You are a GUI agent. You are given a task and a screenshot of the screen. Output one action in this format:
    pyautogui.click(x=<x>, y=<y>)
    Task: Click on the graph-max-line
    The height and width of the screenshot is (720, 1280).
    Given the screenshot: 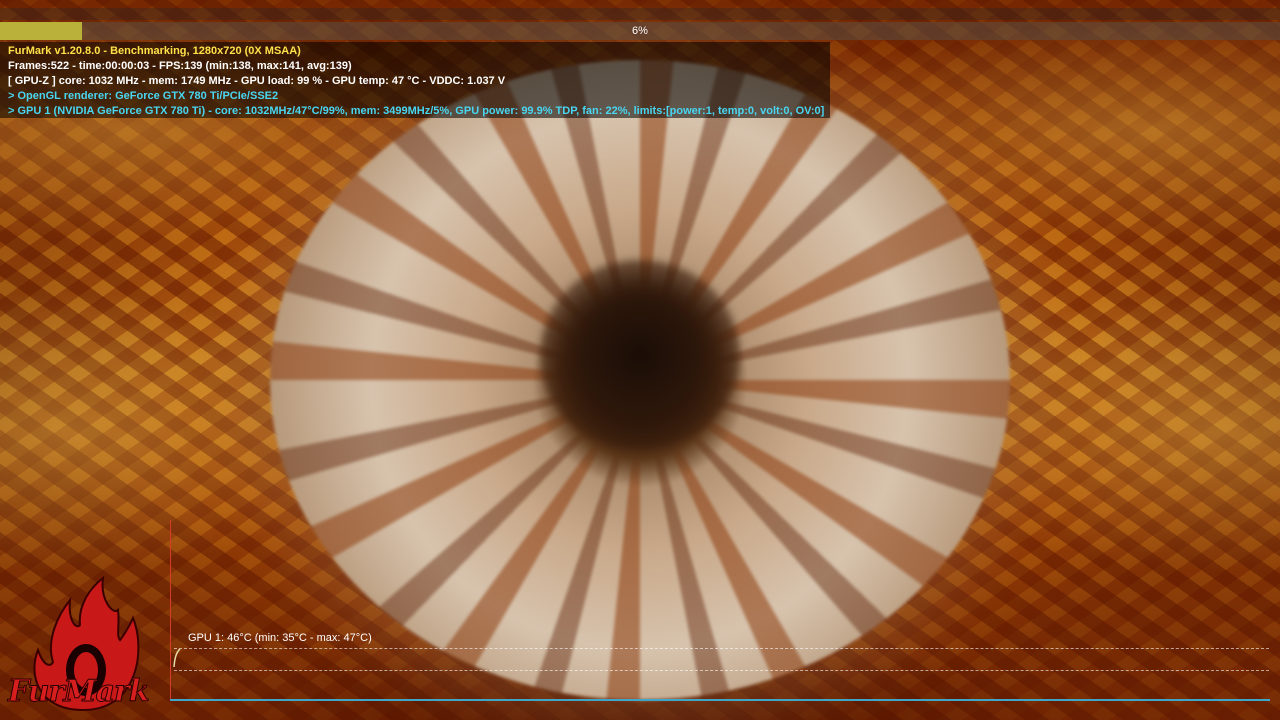 What is the action you would take?
    pyautogui.click(x=721, y=648)
    